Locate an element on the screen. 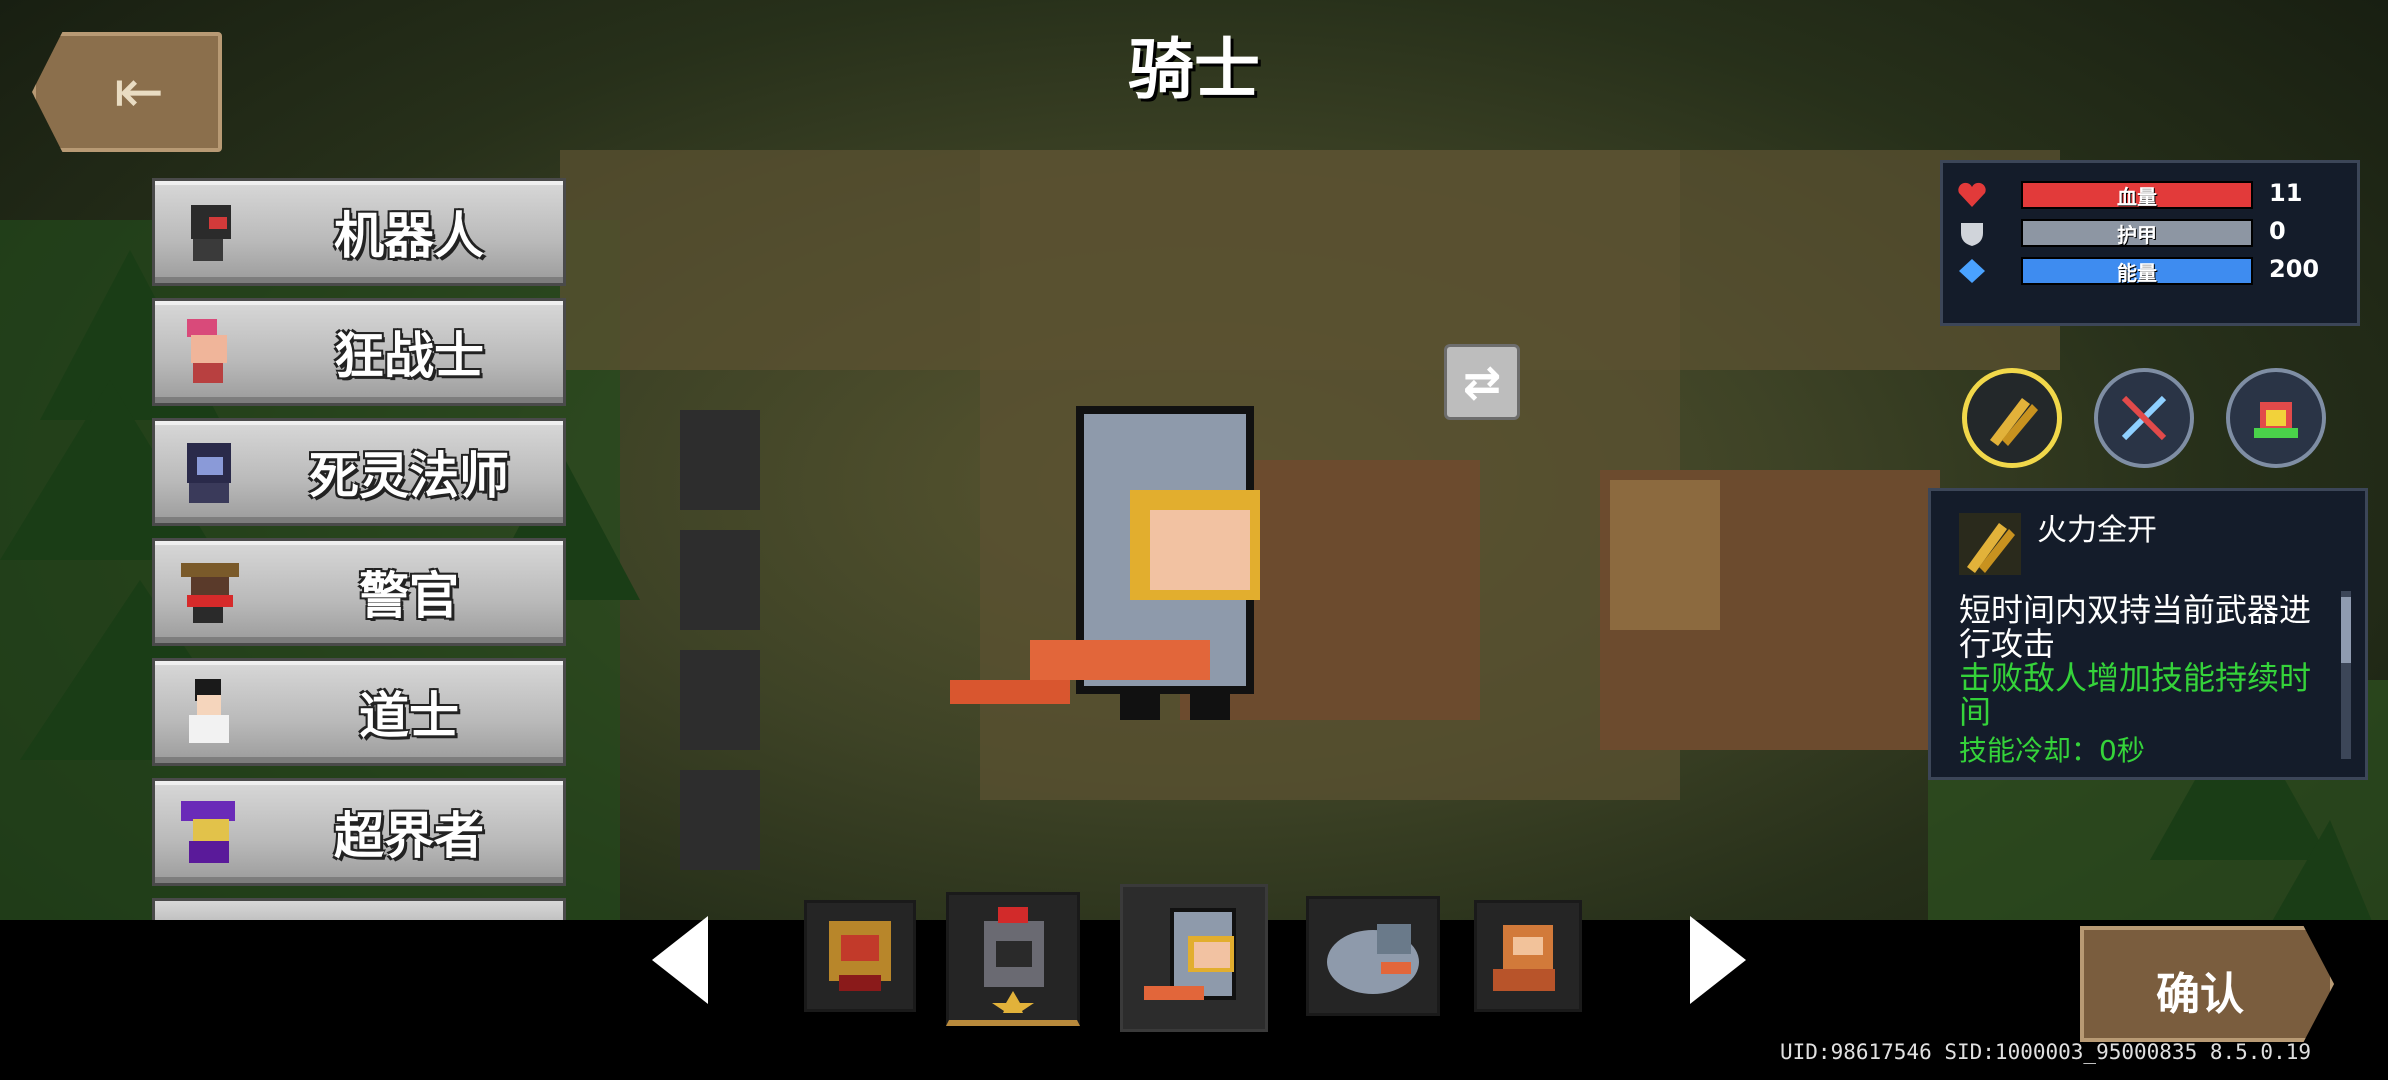 The image size is (2388, 1080). crossed-swords-icon is located at coordinates (2144, 418).